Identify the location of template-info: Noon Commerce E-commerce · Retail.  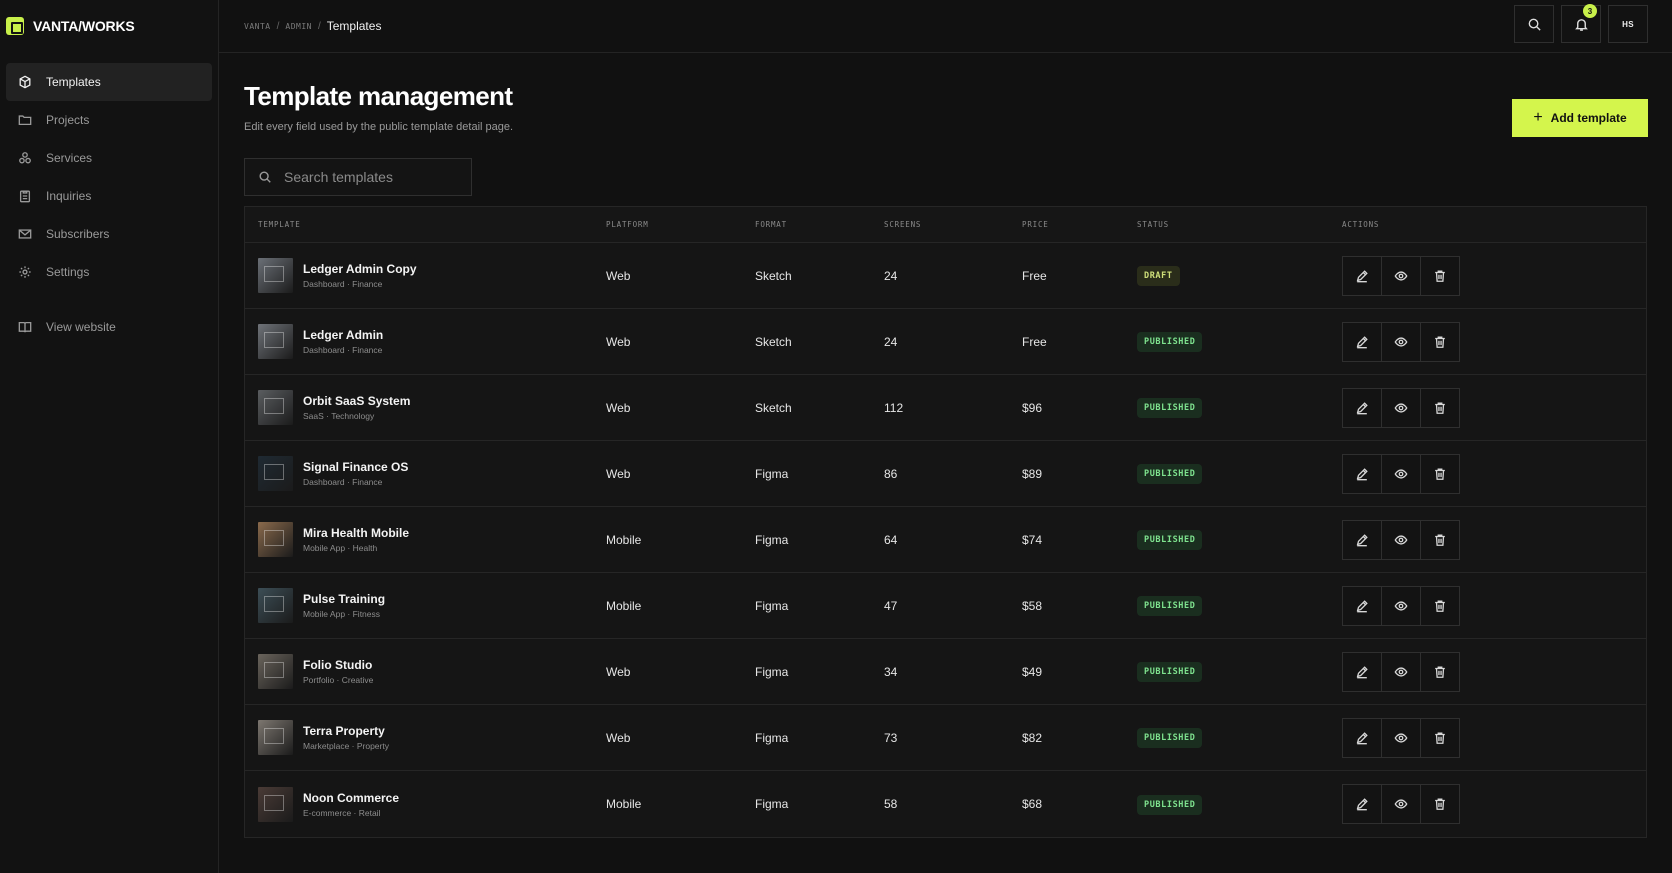
(351, 804).